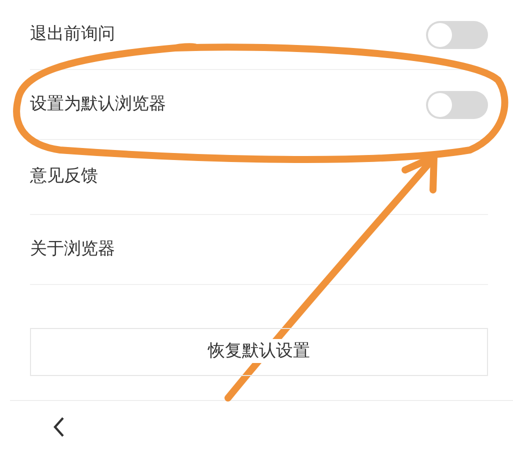  I want to click on reset-button: 恢复默认设置, so click(259, 352).